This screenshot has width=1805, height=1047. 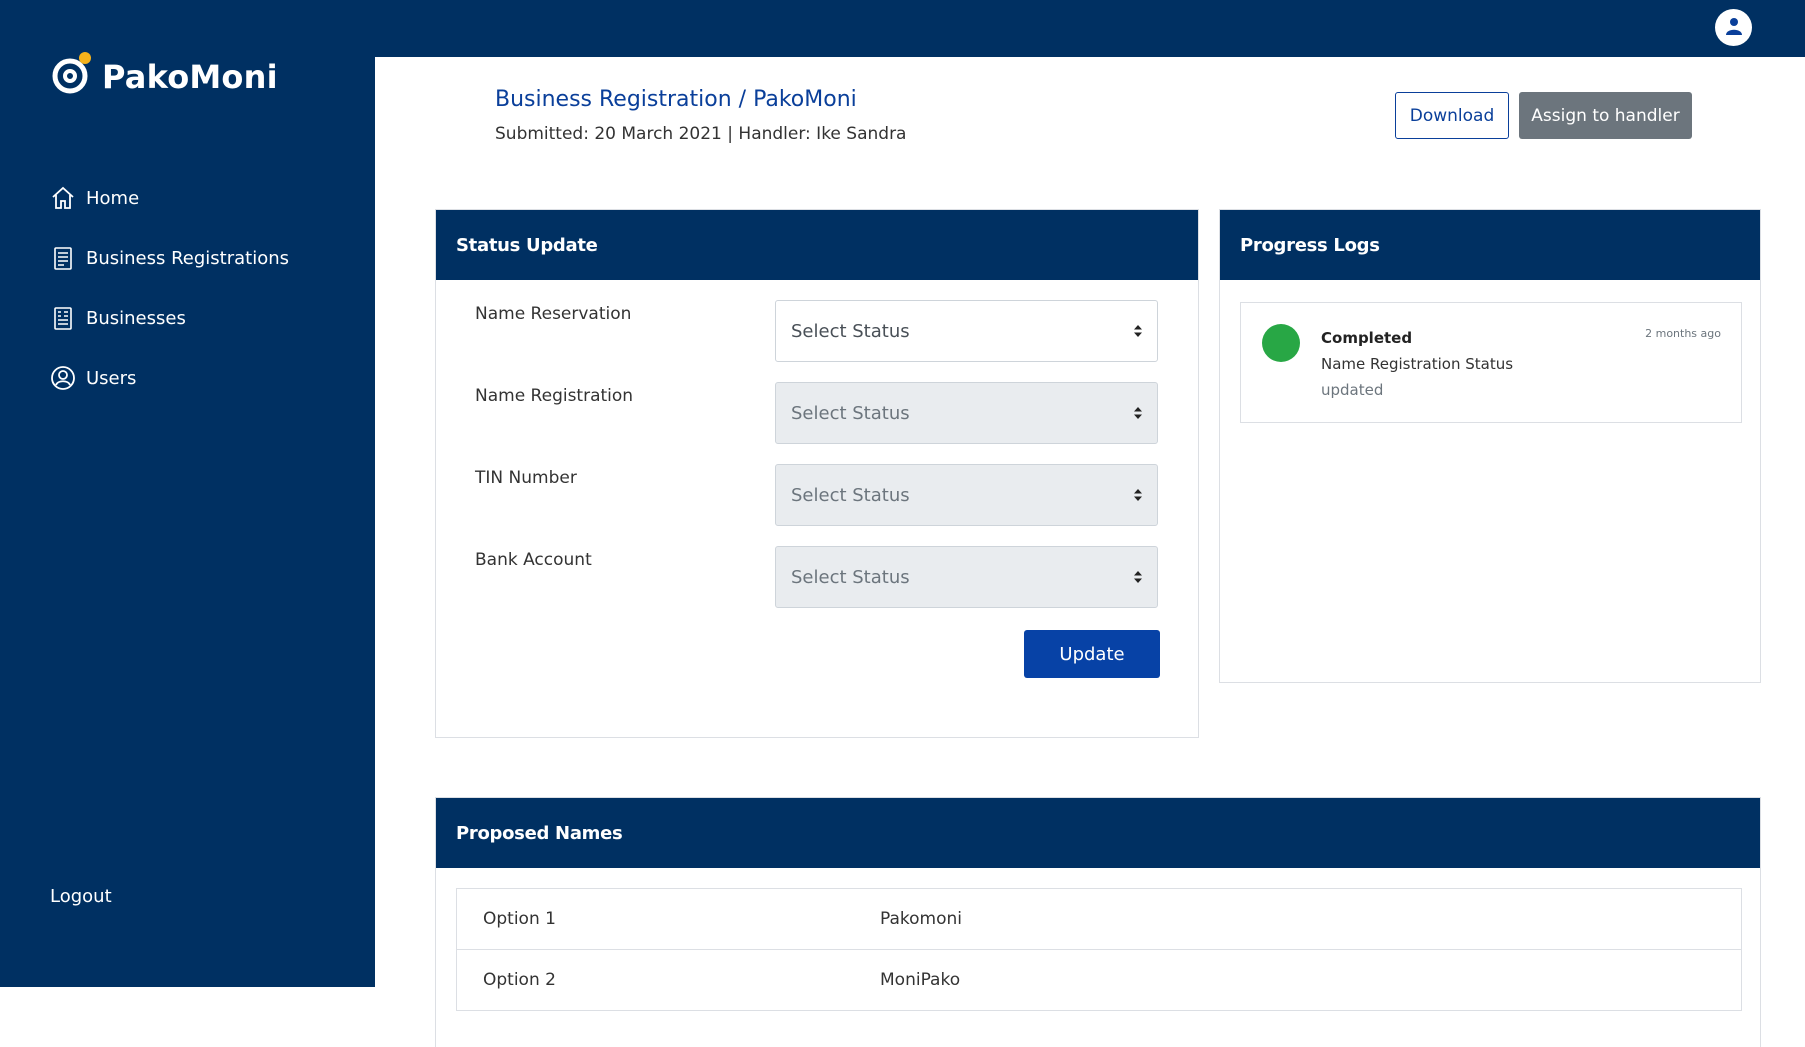 I want to click on sidebar-item-label: Users, so click(x=111, y=378).